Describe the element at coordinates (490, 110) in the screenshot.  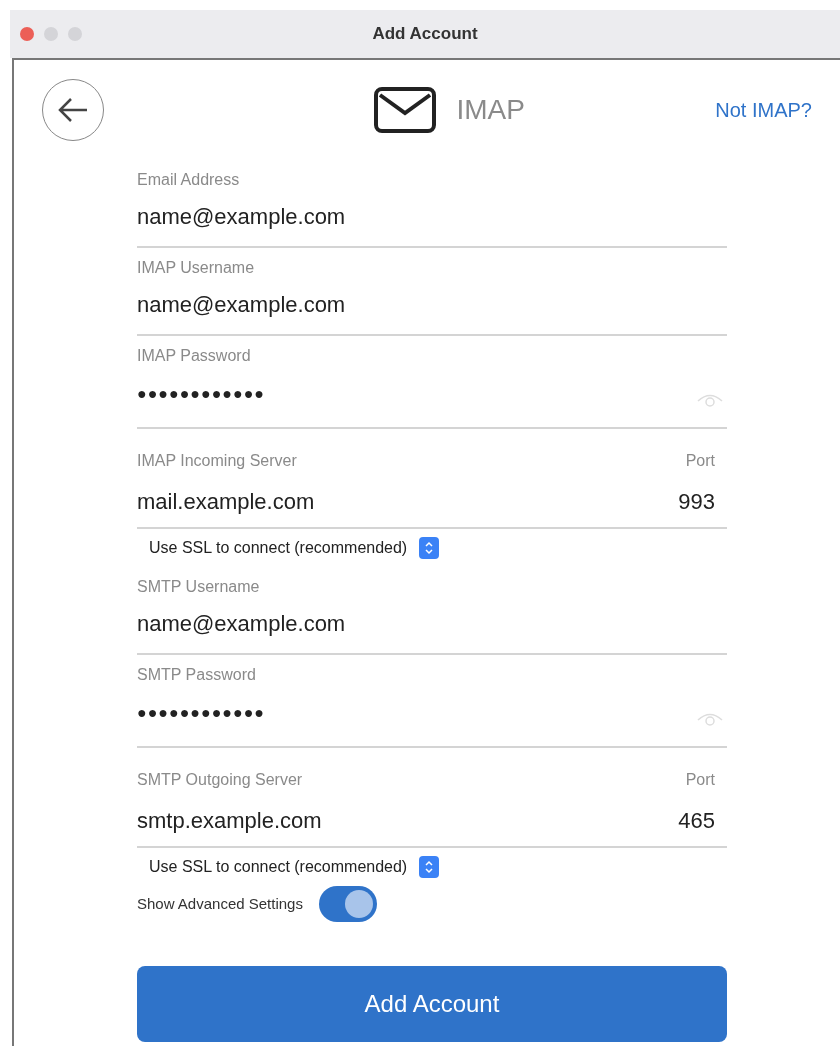
I see `account-type-title: IMAP` at that location.